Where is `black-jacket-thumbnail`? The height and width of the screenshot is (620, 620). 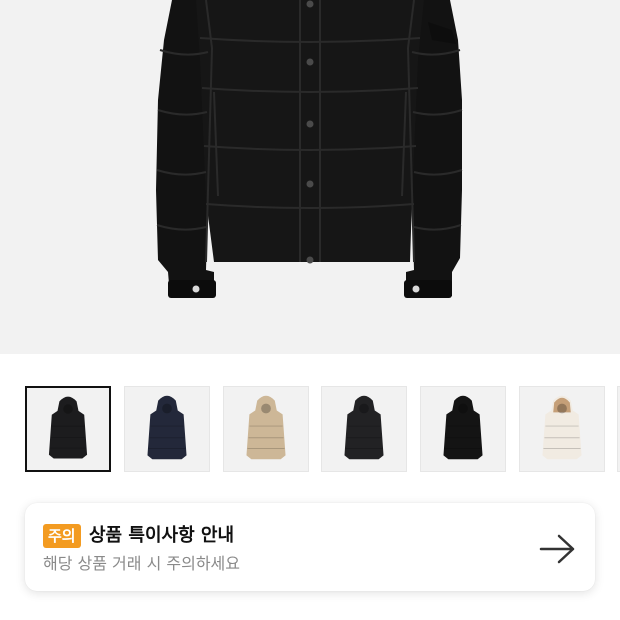 black-jacket-thumbnail is located at coordinates (68, 429).